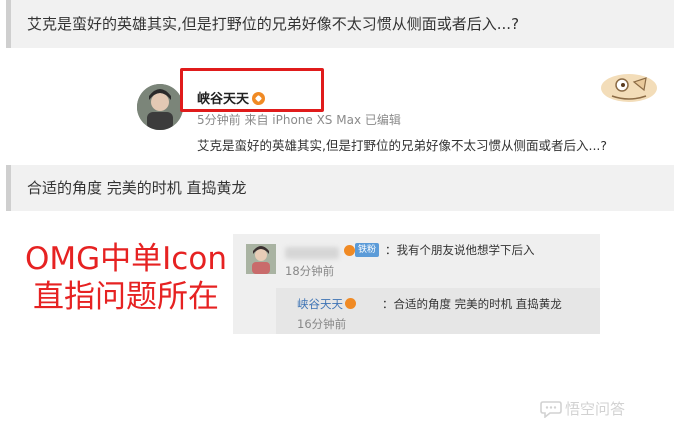 The height and width of the screenshot is (431, 674). Describe the element at coordinates (126, 259) in the screenshot. I see `caption-line-1: OMG中单Icon` at that location.